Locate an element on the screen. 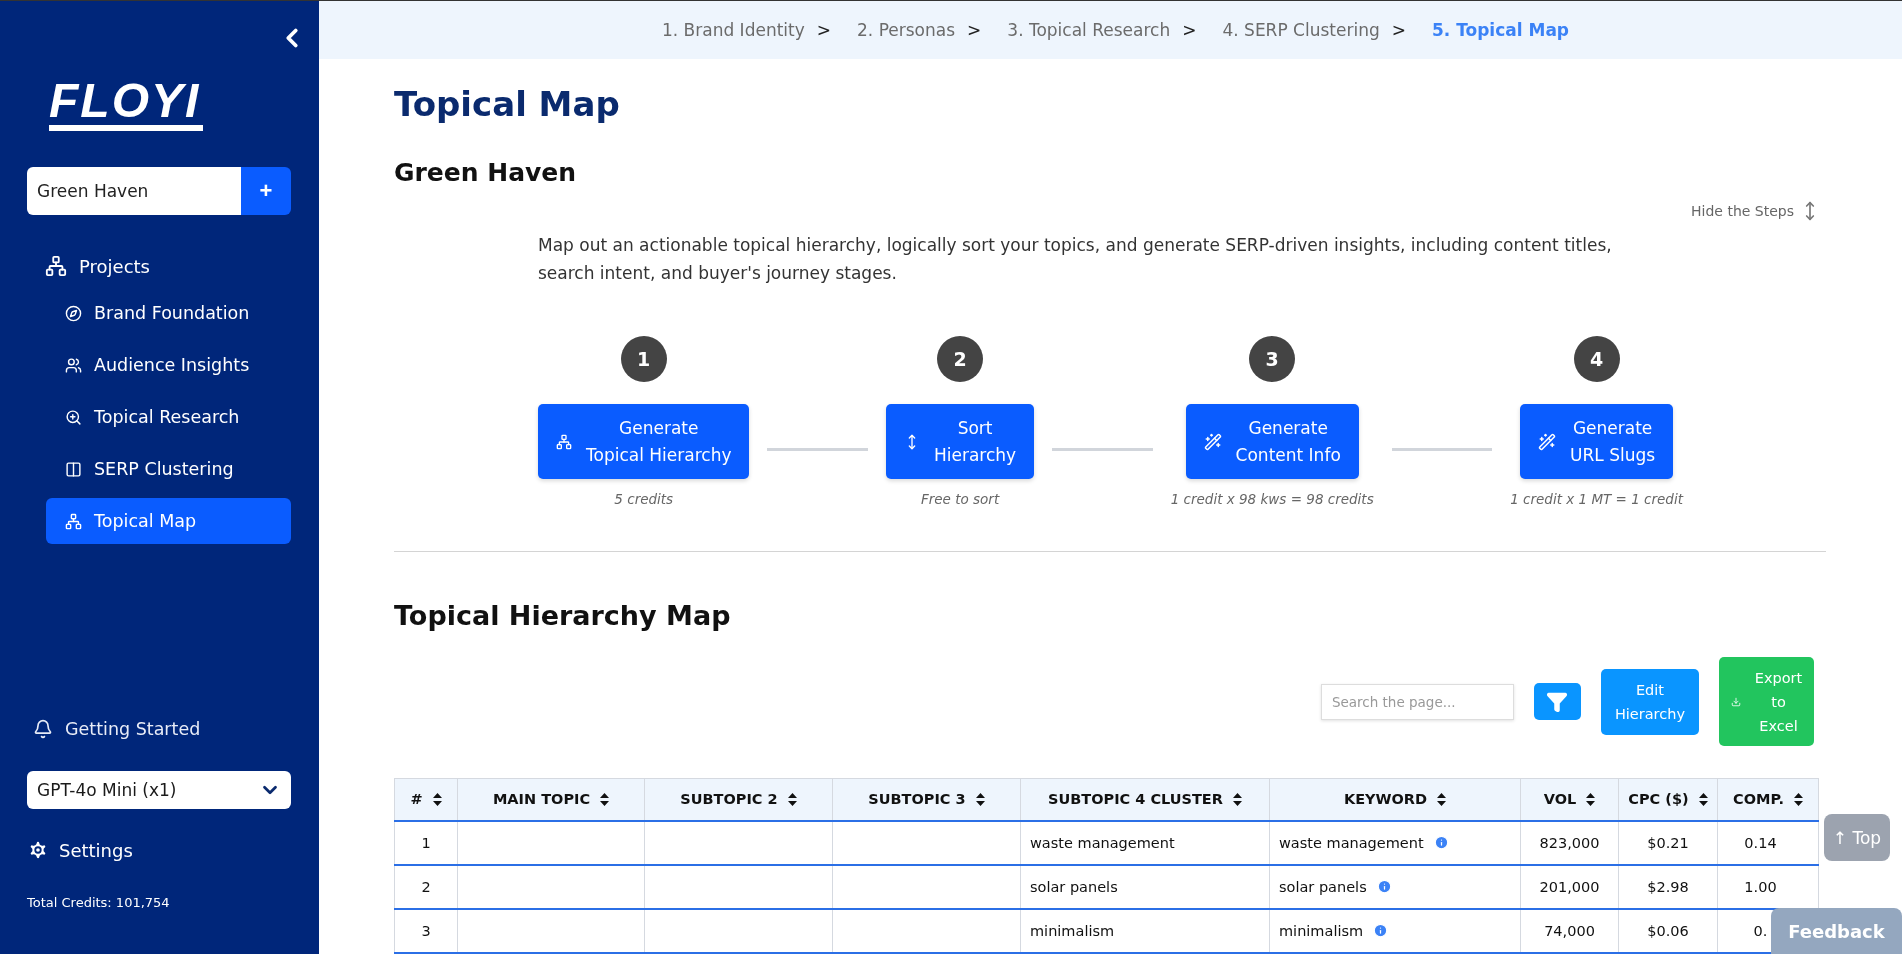  add-project-button: + is located at coordinates (266, 191).